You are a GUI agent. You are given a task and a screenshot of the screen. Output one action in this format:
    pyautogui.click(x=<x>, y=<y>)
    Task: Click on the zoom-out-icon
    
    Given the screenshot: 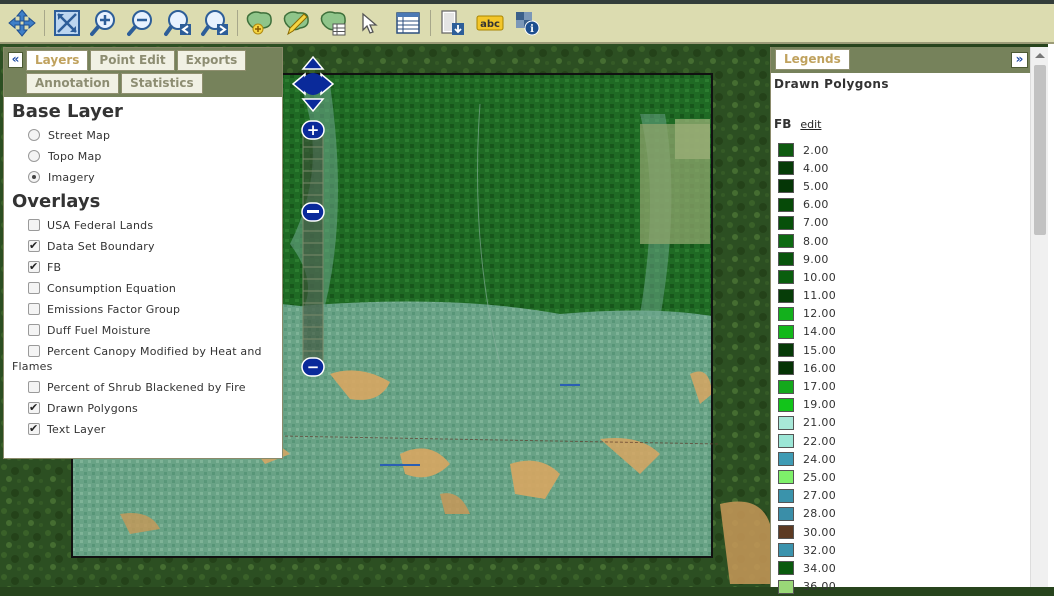 What is the action you would take?
    pyautogui.click(x=139, y=23)
    